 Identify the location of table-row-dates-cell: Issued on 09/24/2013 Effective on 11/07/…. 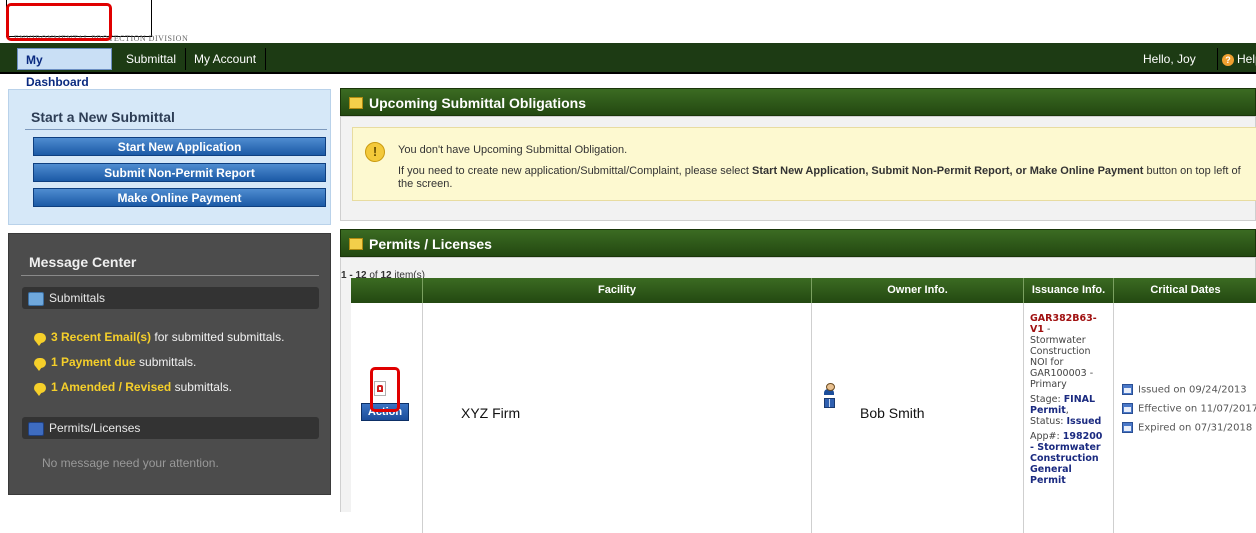
(1185, 418).